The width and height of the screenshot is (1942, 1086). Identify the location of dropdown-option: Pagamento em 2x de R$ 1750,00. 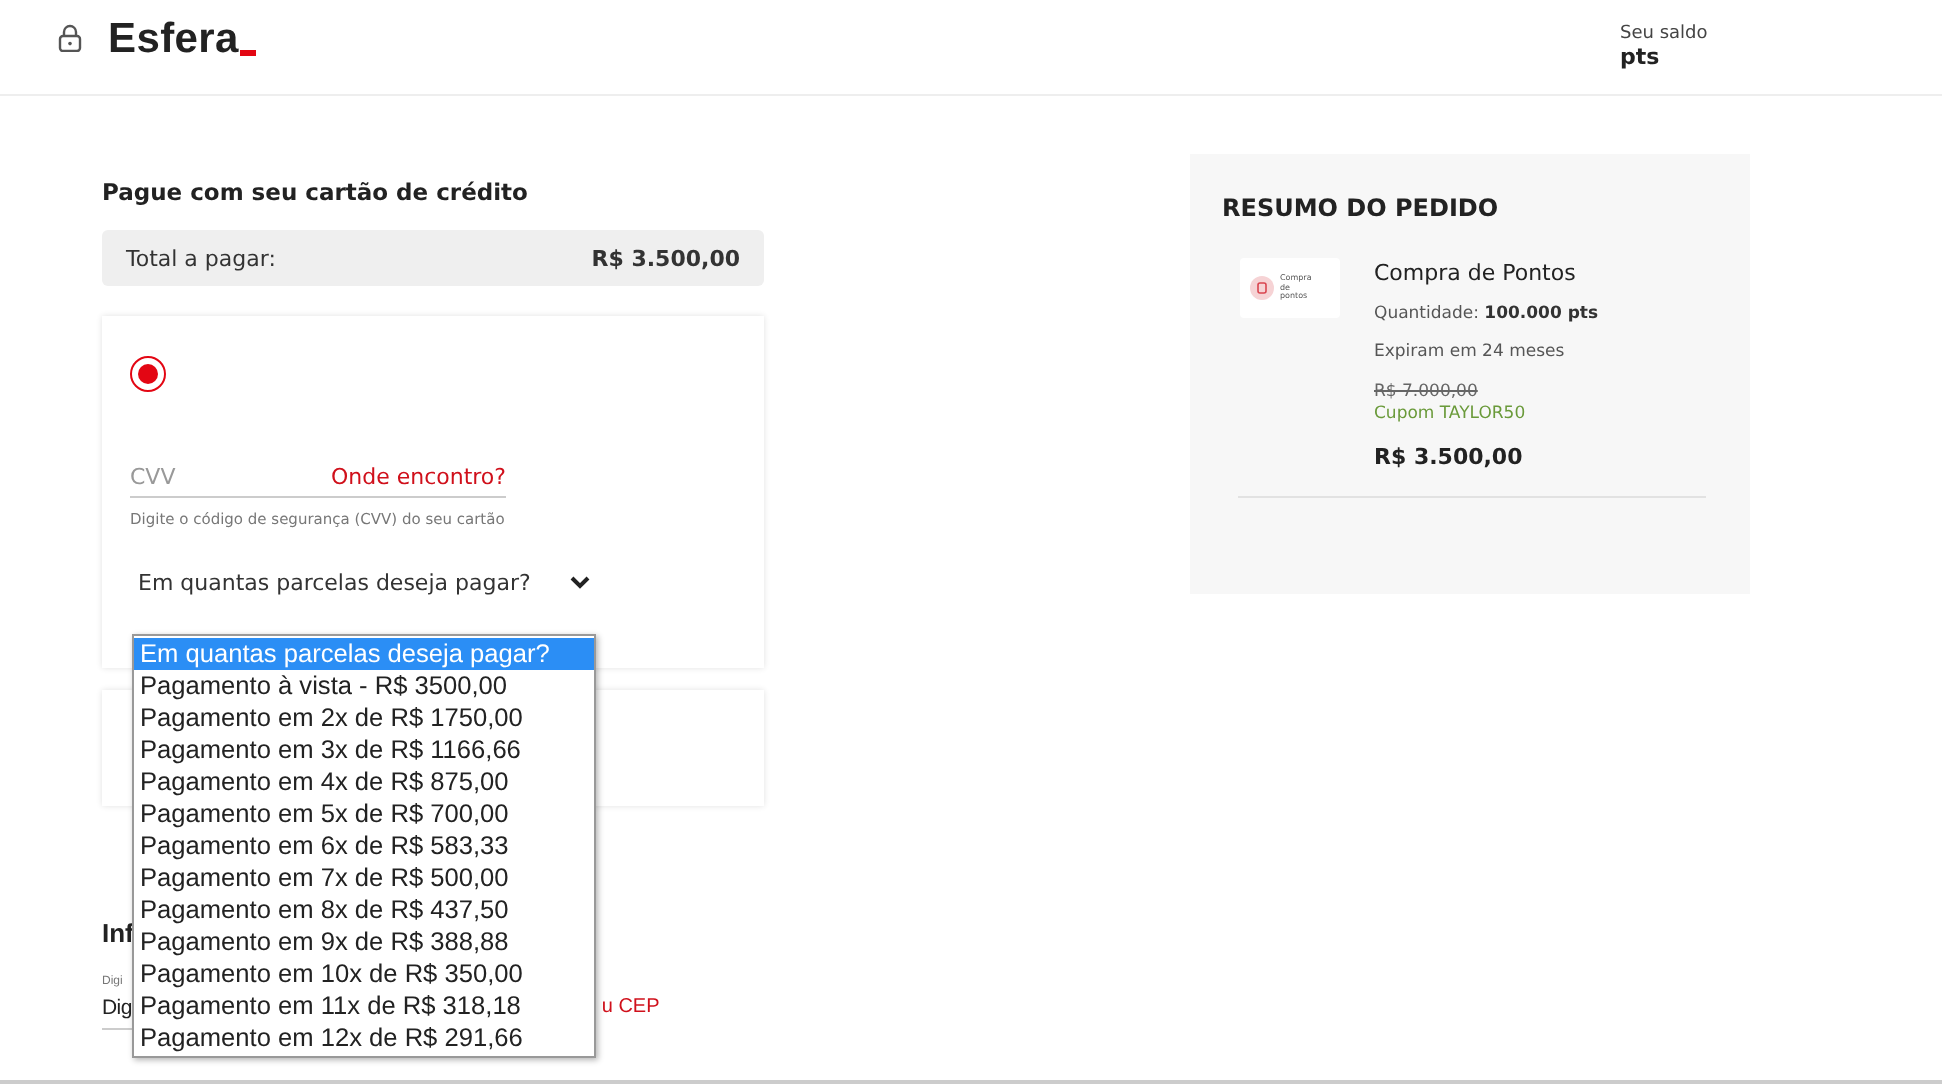
(364, 718).